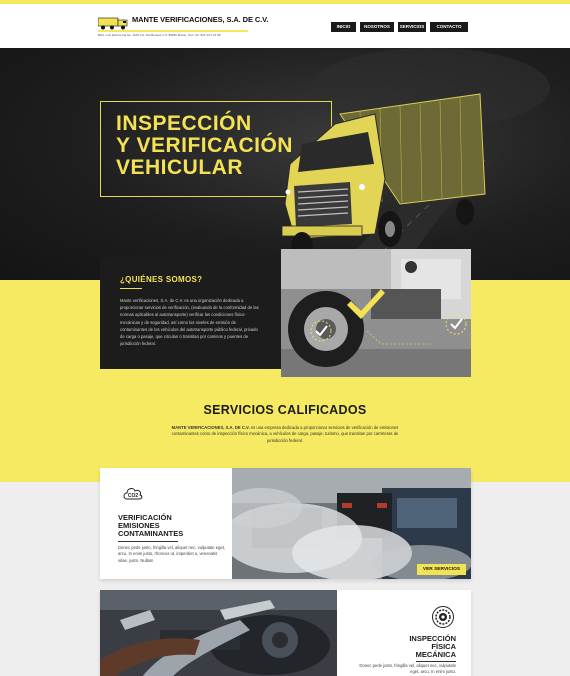 The image size is (570, 676). I want to click on mechanic-photo, so click(218, 633).